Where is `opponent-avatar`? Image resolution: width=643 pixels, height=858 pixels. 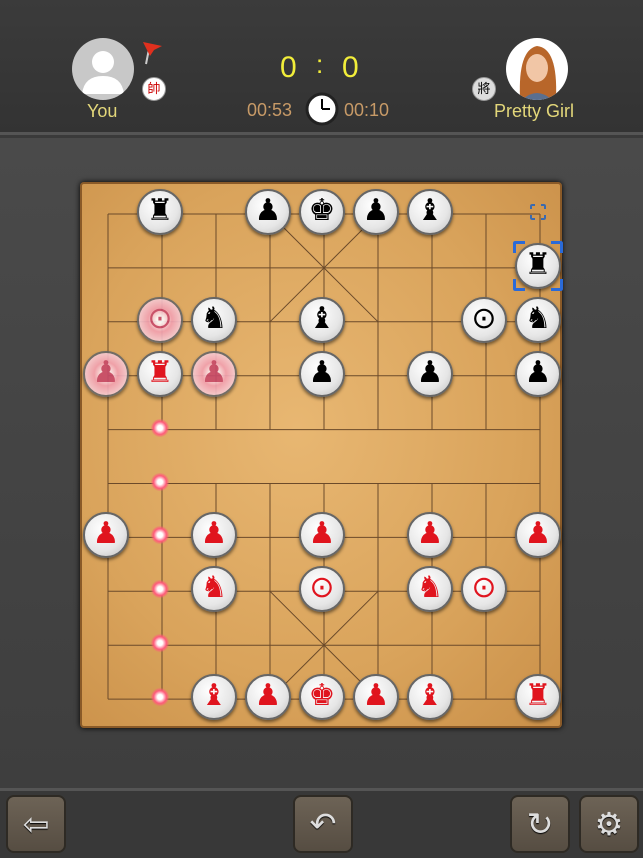
opponent-avatar is located at coordinates (537, 69).